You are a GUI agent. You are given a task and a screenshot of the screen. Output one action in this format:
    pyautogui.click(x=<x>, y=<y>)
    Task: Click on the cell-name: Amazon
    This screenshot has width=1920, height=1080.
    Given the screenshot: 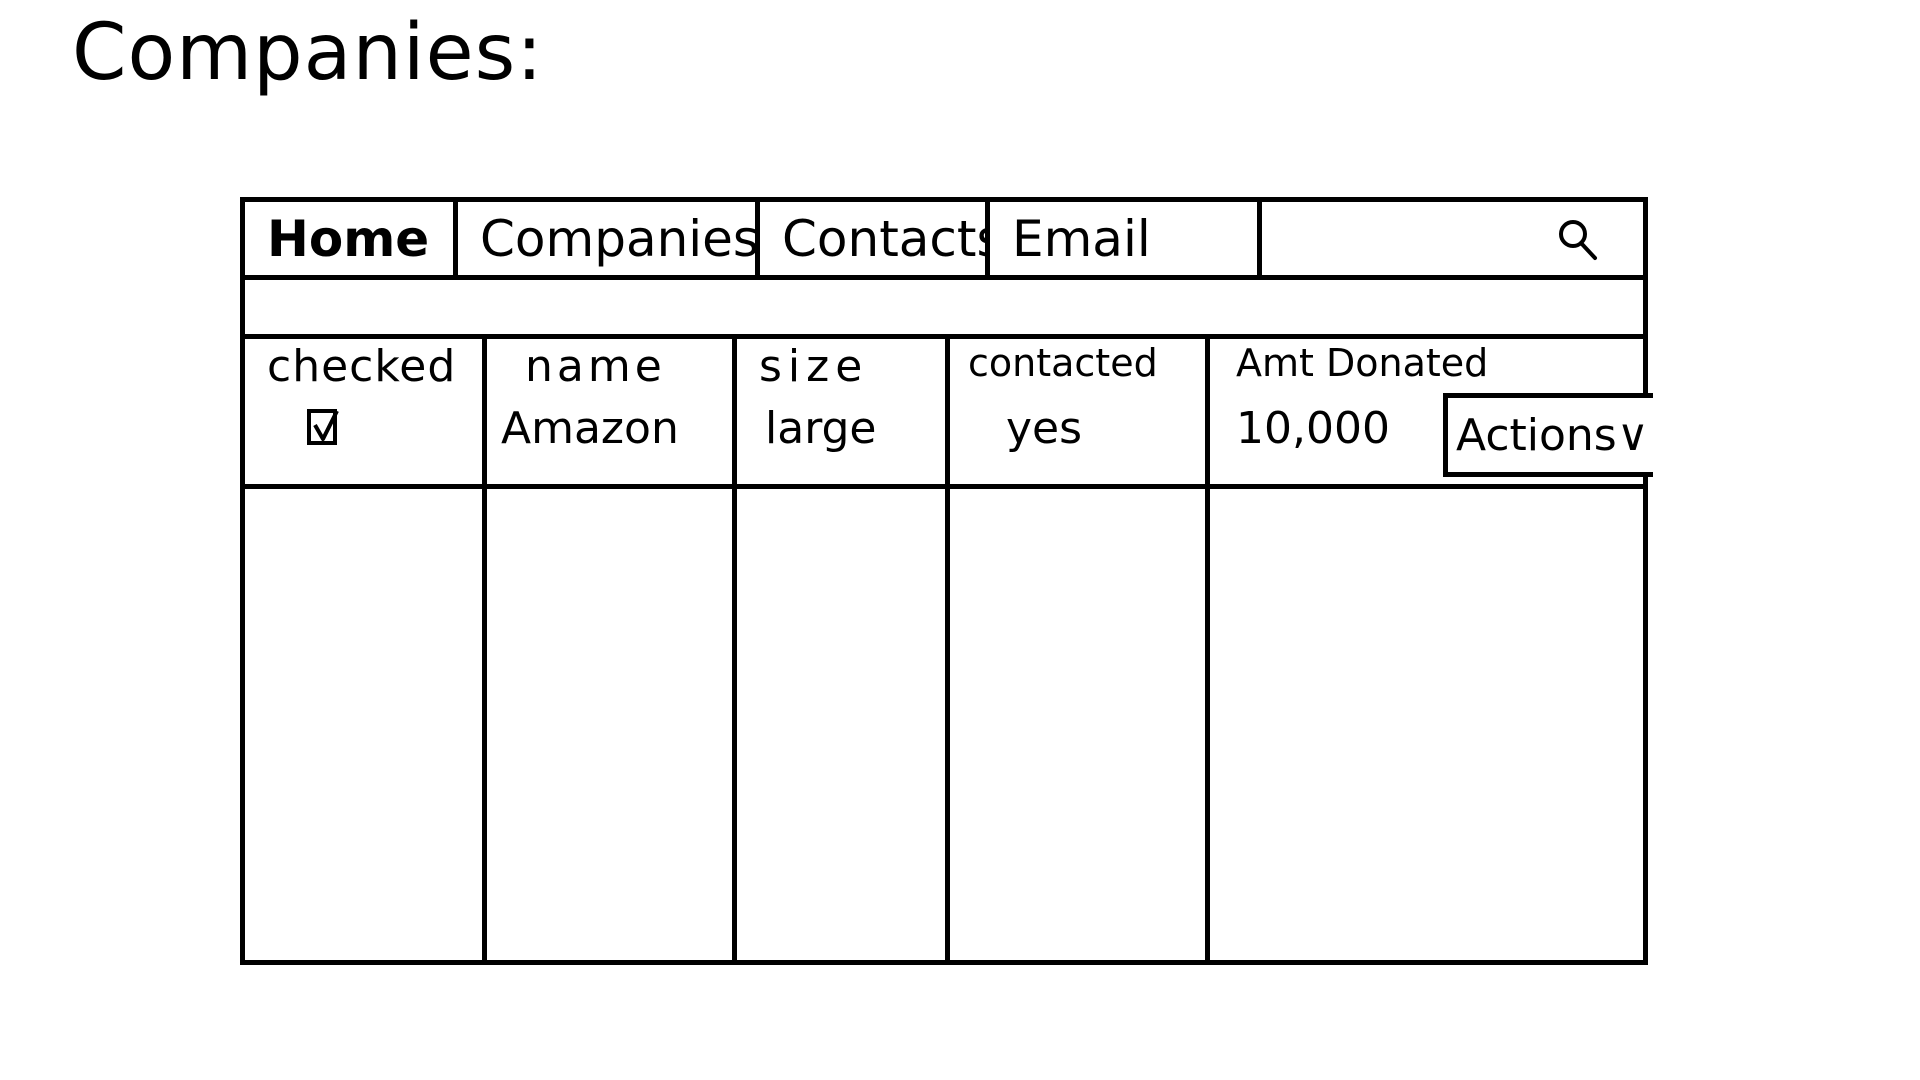 What is the action you would take?
    pyautogui.click(x=590, y=428)
    